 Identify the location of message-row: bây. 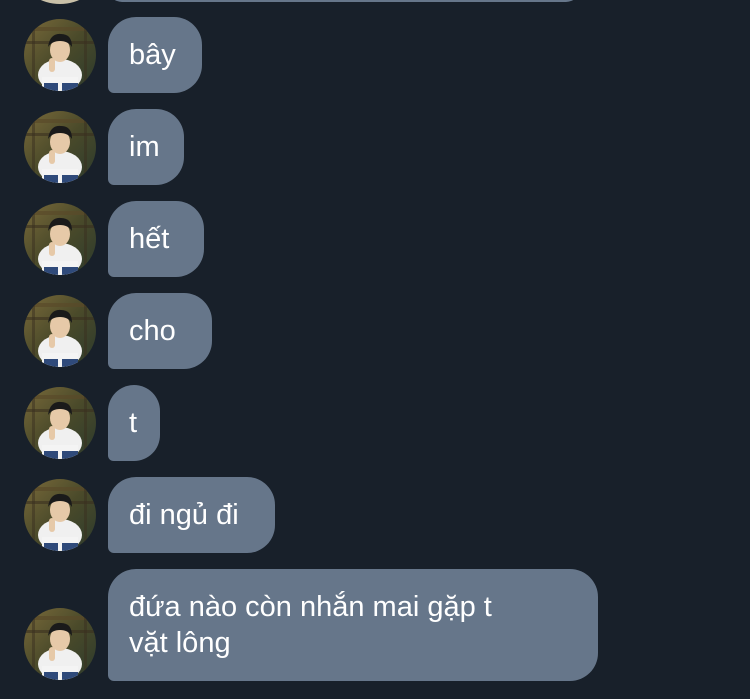
(375, 55).